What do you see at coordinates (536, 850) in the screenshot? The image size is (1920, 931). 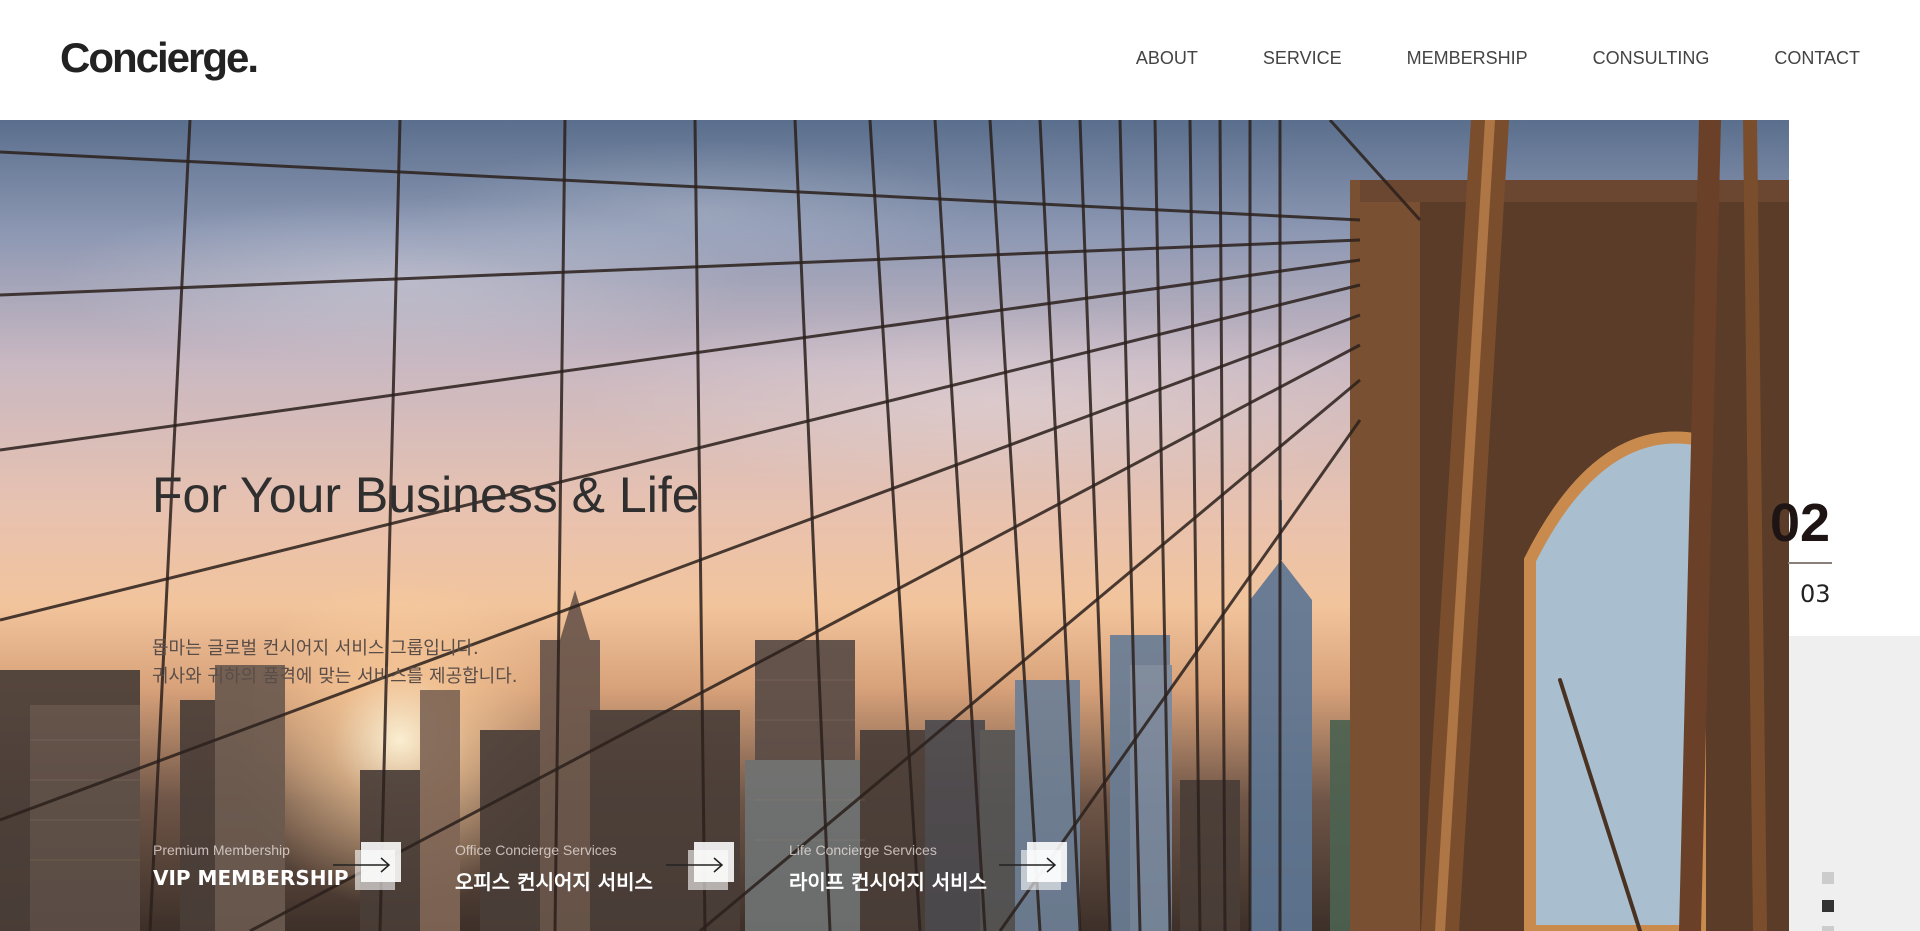 I see `service-sub-label: Office Concierge Services` at bounding box center [536, 850].